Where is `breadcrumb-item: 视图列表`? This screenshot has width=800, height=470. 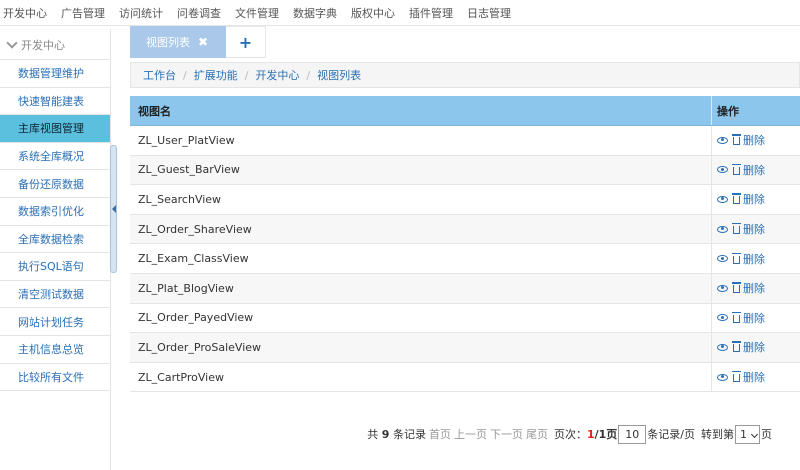 breadcrumb-item: 视图列表 is located at coordinates (339, 75).